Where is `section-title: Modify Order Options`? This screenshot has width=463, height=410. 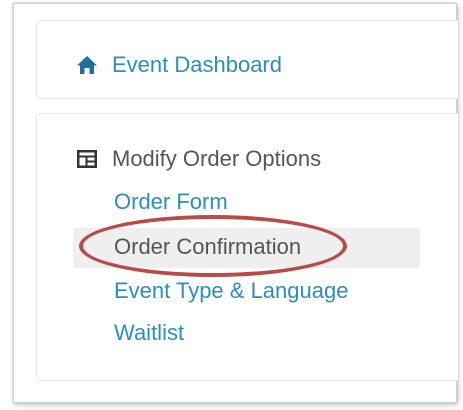 section-title: Modify Order Options is located at coordinates (217, 158).